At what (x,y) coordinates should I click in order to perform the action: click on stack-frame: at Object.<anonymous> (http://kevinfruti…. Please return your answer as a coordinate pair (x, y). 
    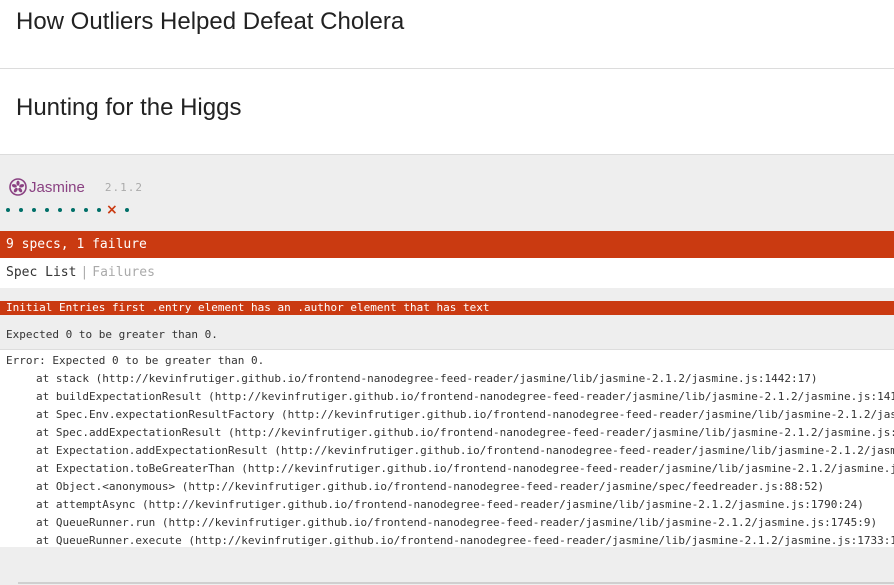
    Looking at the image, I should click on (430, 486).